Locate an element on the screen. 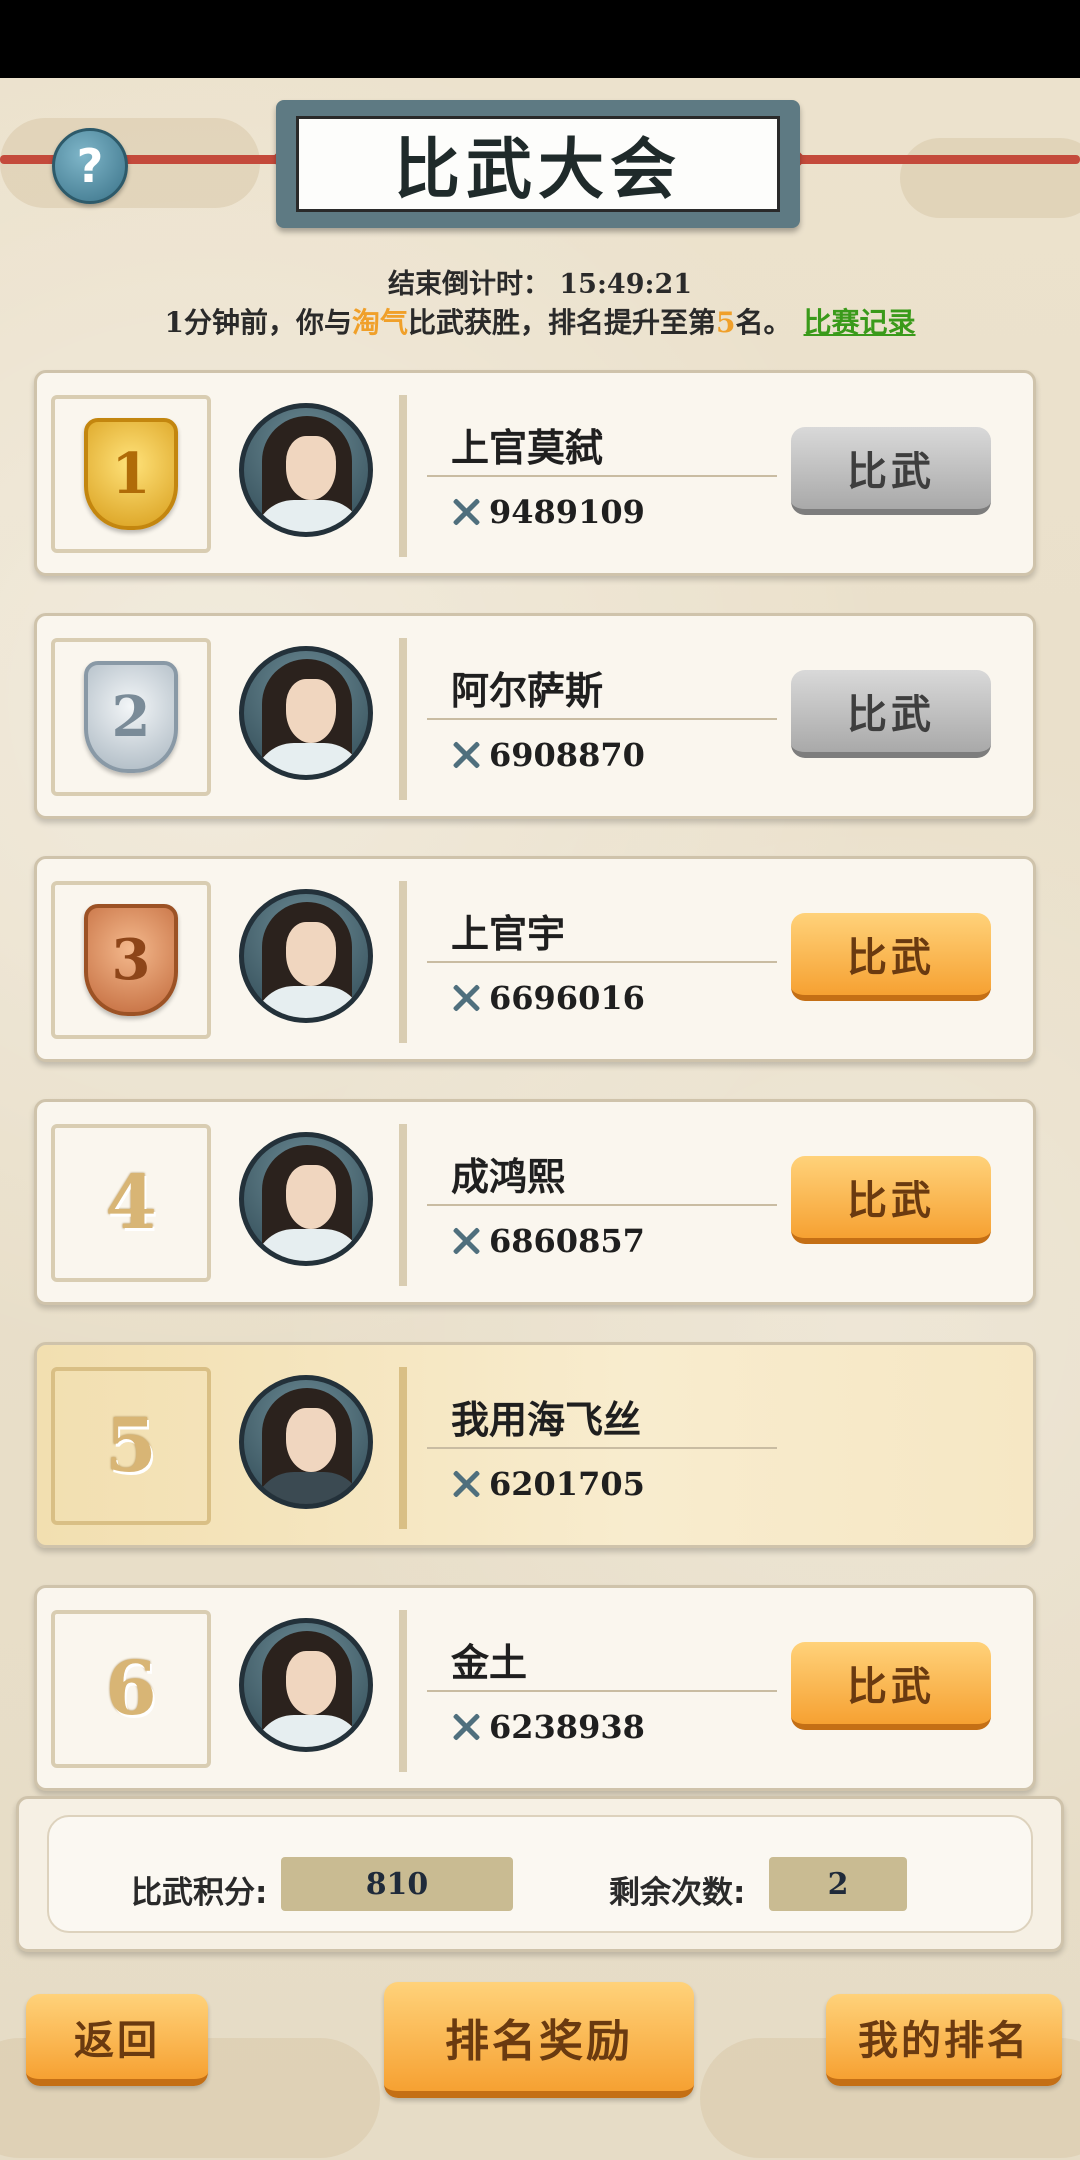 The image size is (1080, 2160). rank-badge-box: 4 is located at coordinates (131, 1203).